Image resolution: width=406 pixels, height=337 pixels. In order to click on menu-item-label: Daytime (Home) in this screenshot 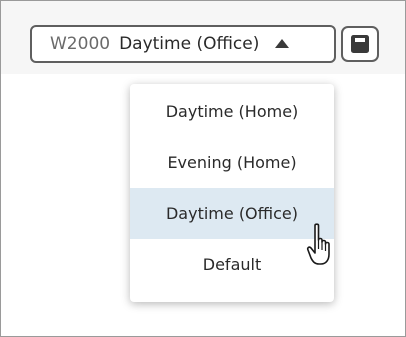, I will do `click(232, 111)`.